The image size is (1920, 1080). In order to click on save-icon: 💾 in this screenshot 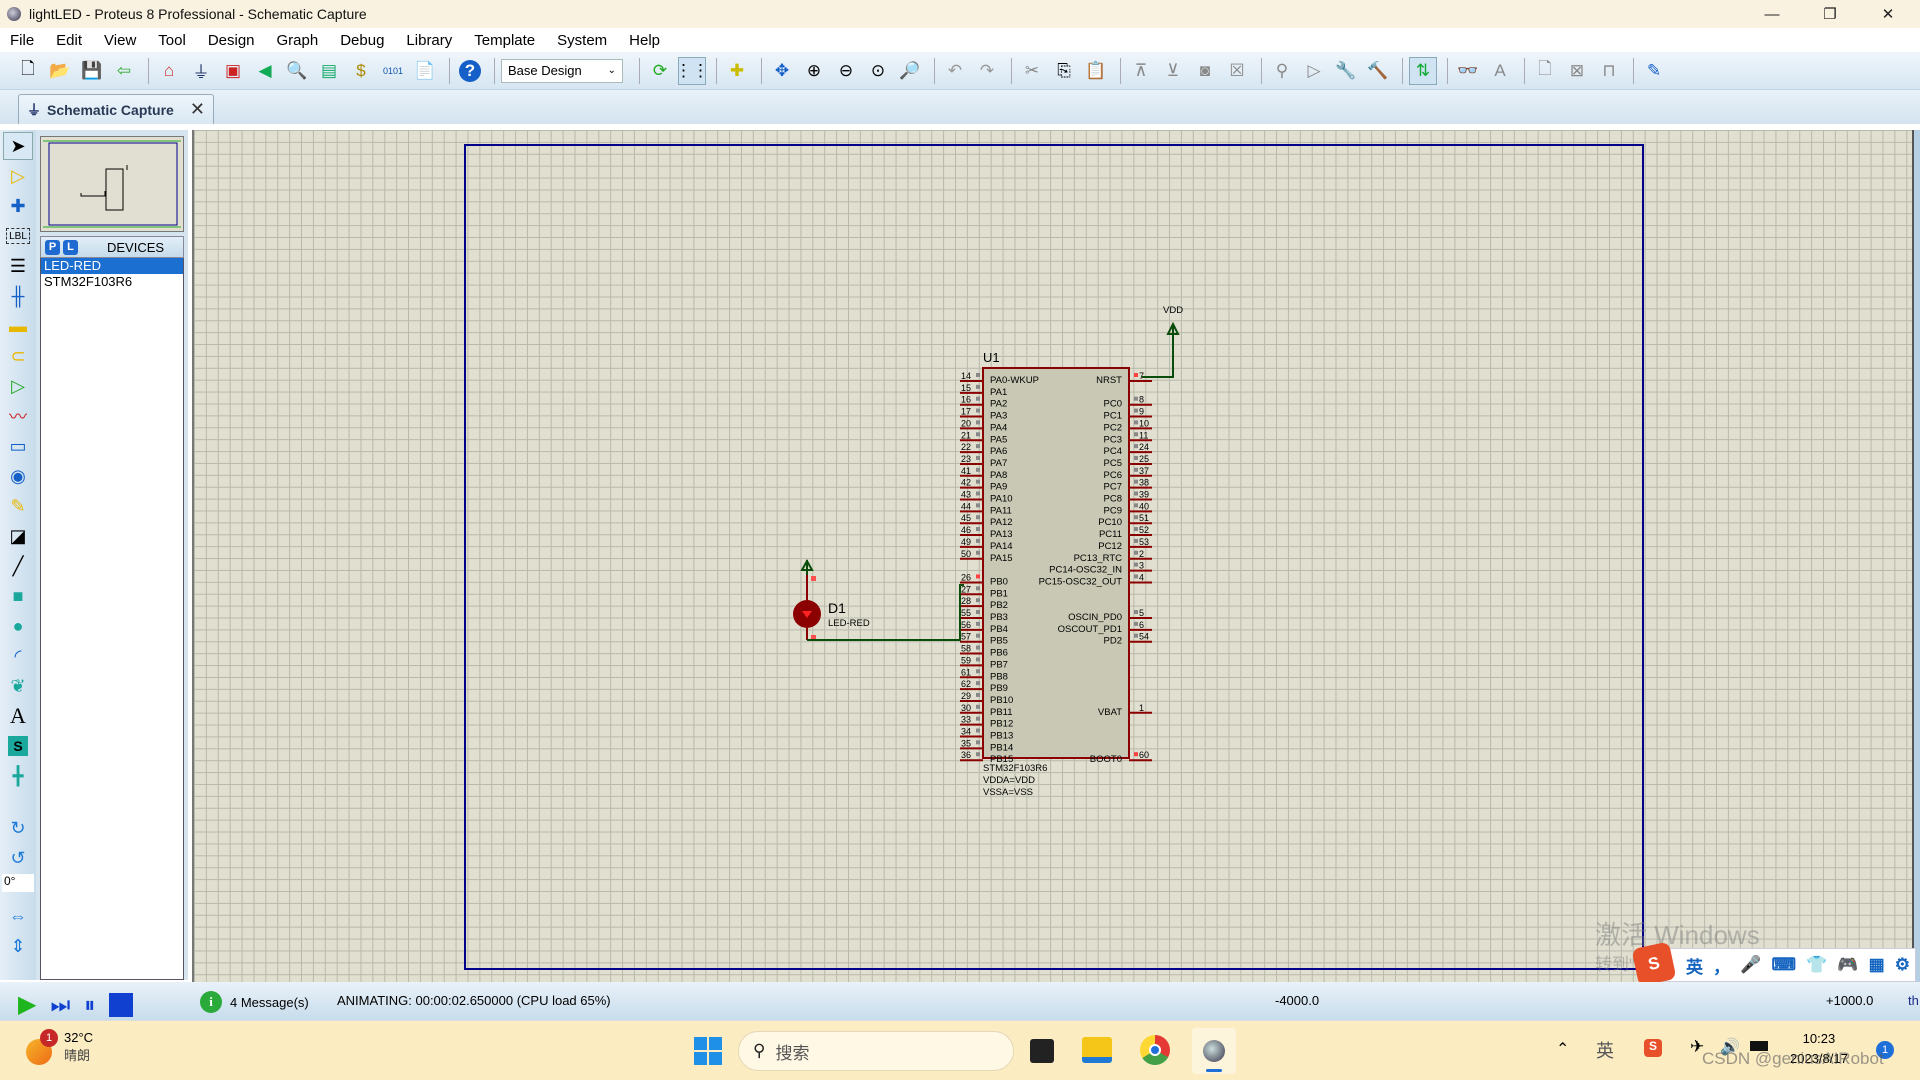, I will do `click(92, 71)`.